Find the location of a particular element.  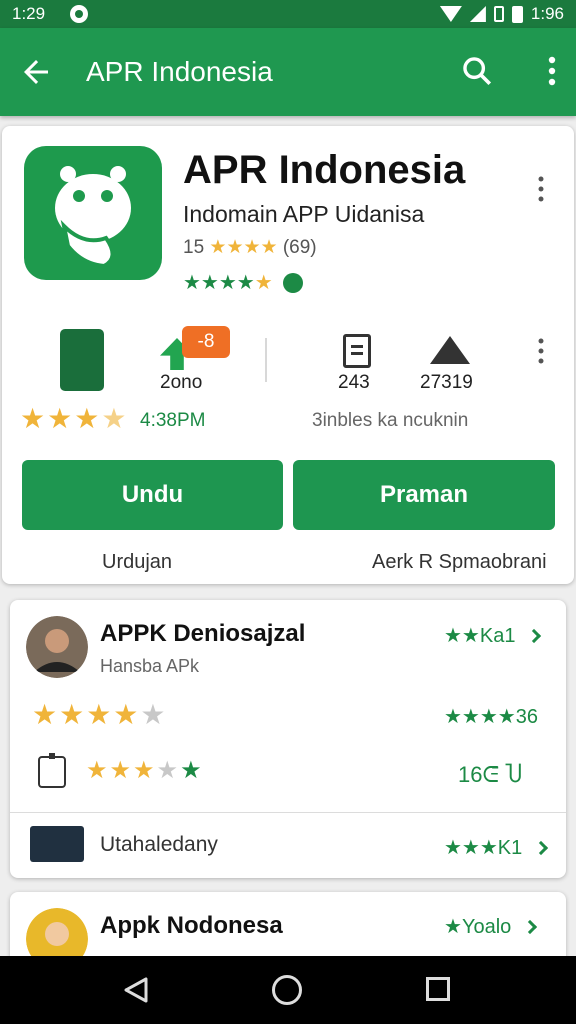

detail-rating-stars: ★★★★★ is located at coordinates (145, 770).